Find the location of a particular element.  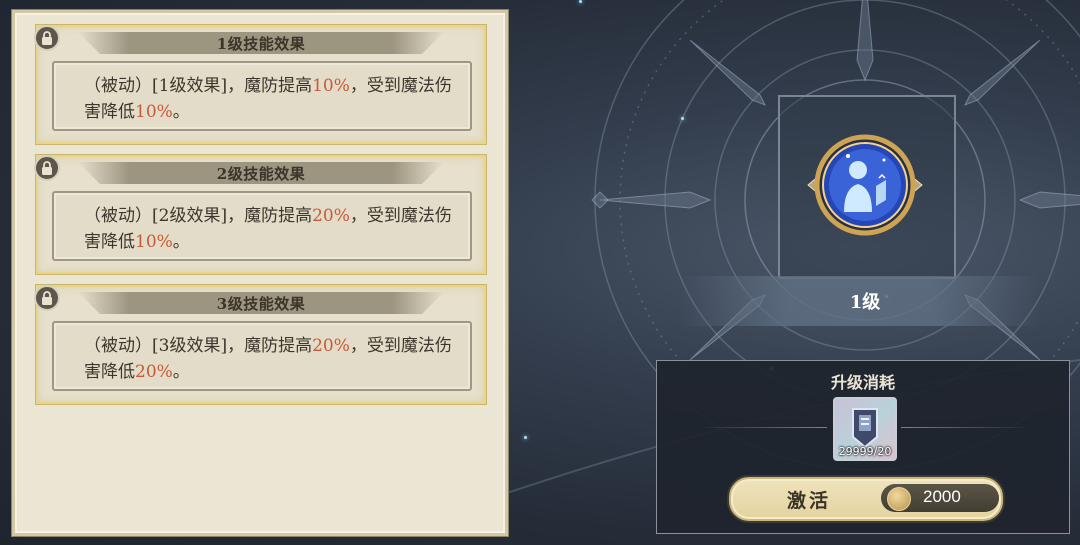

price-value: 2000 is located at coordinates (942, 496).